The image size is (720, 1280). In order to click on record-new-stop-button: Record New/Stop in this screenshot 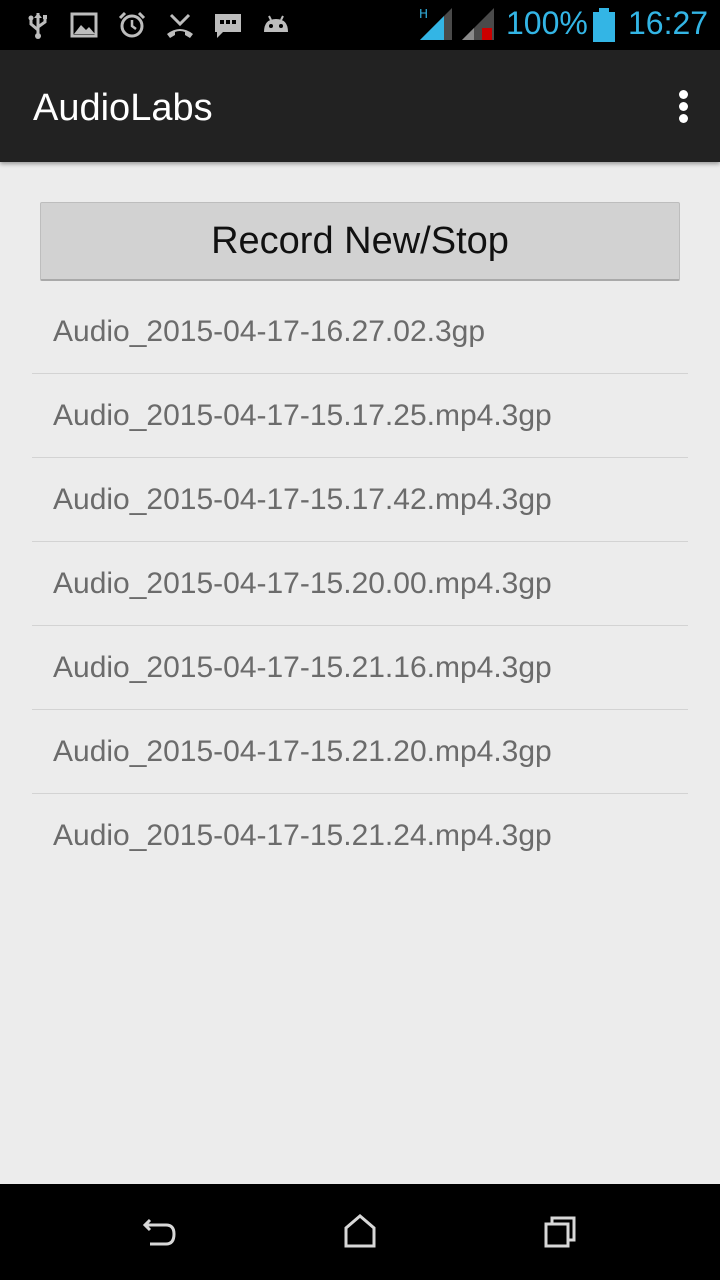, I will do `click(360, 241)`.